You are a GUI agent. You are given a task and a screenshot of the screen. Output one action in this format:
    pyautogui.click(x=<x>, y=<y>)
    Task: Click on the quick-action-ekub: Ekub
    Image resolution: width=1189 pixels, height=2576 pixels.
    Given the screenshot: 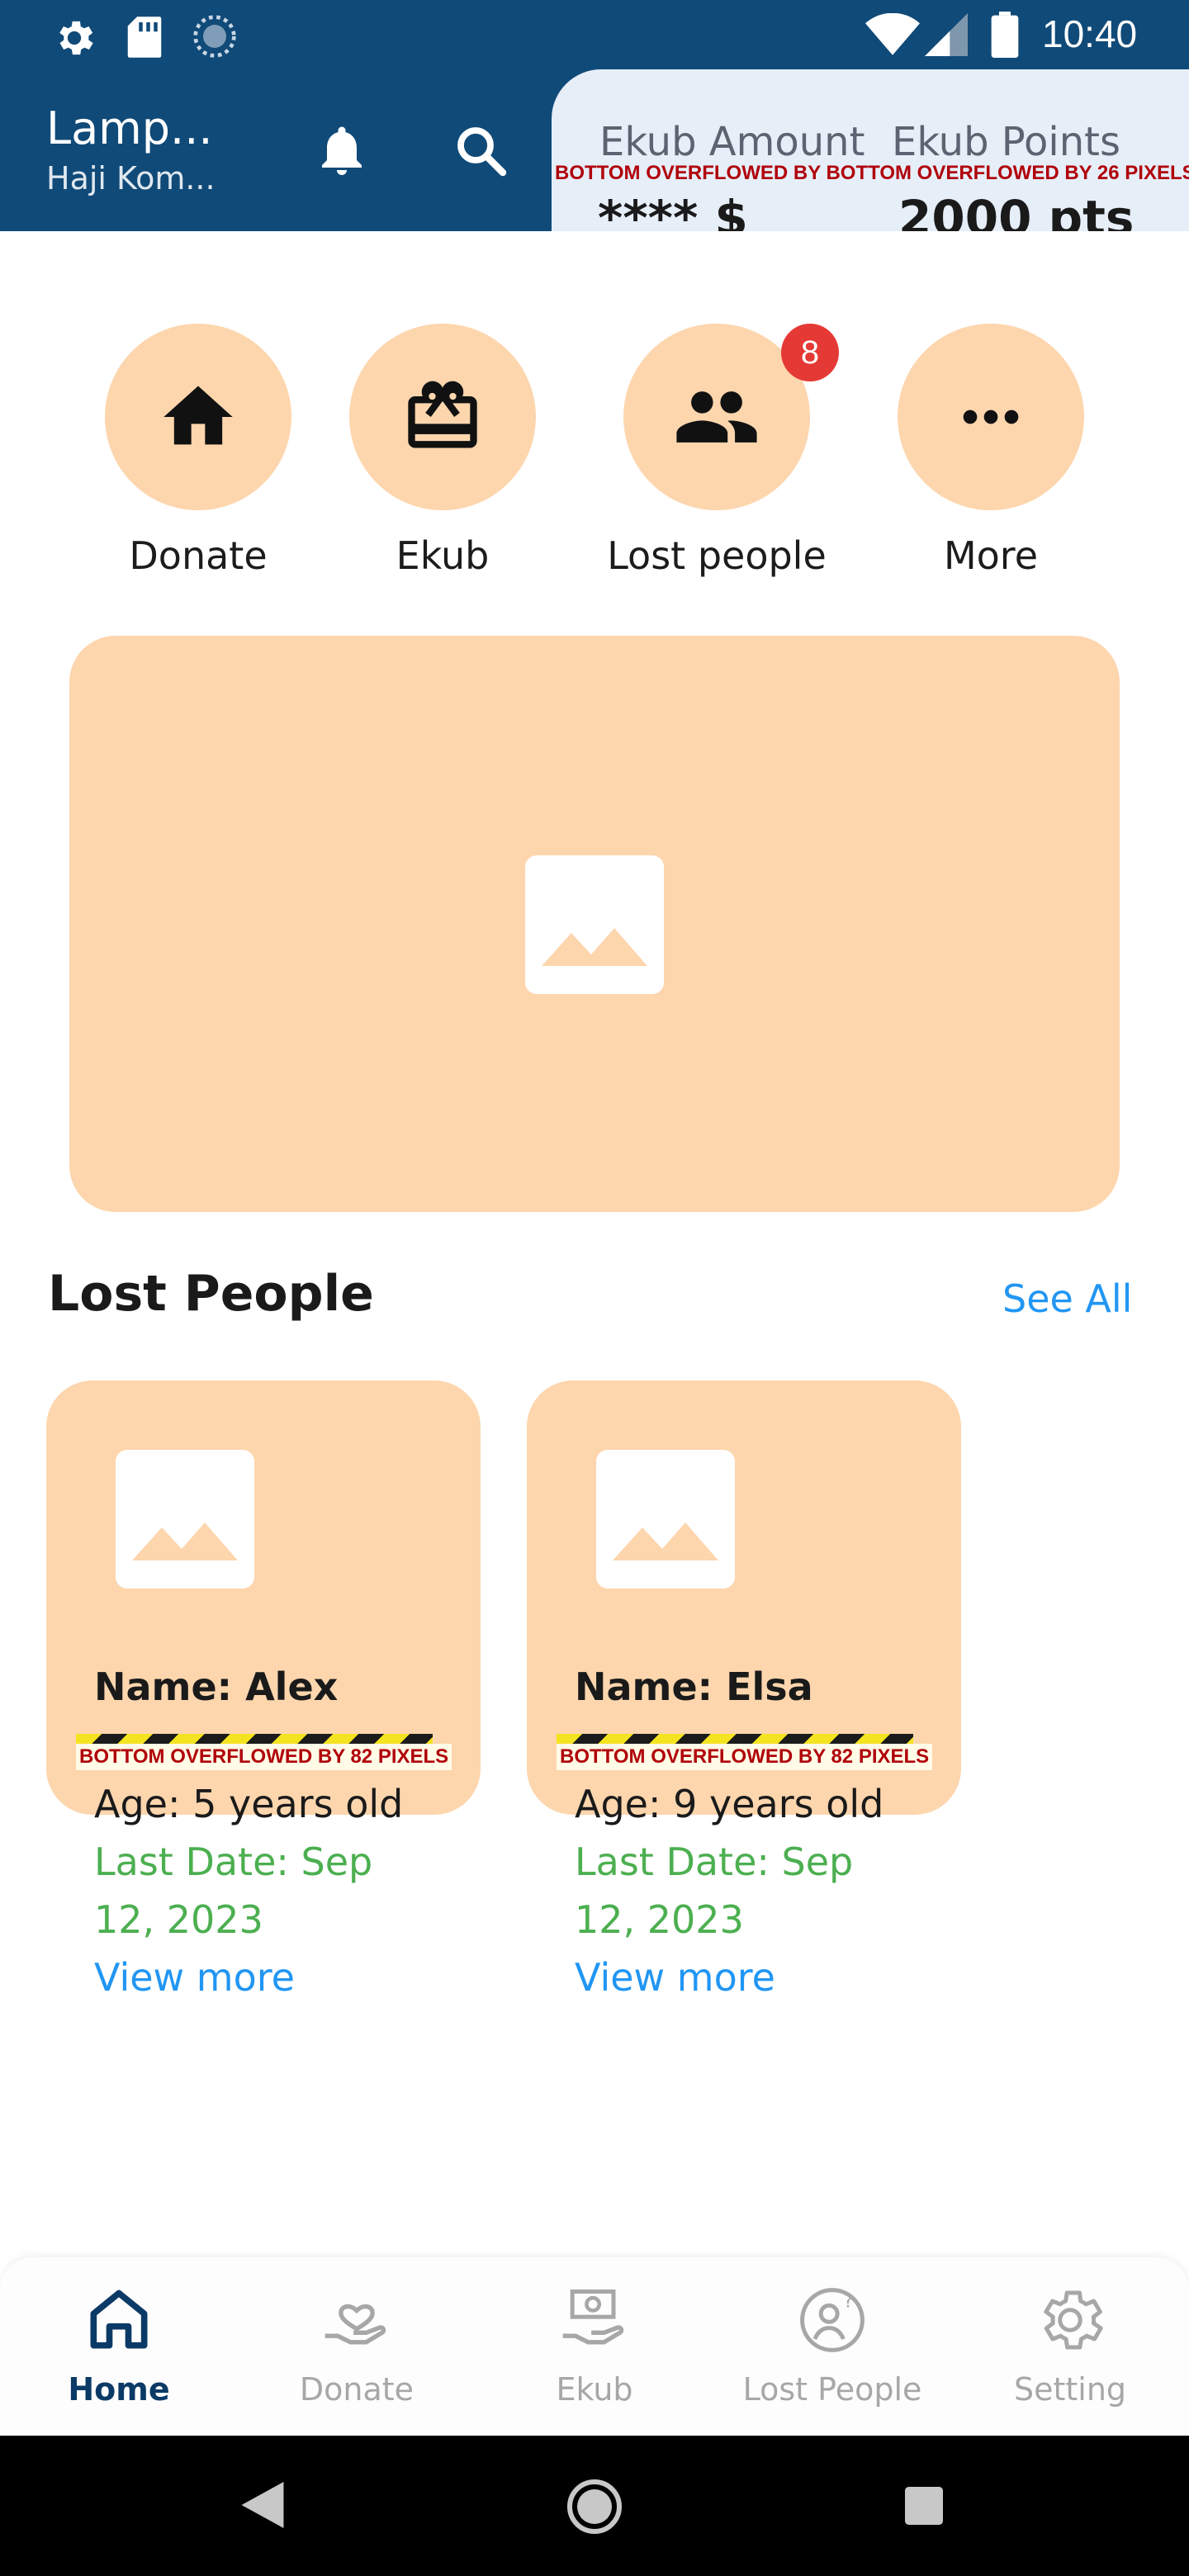 What is the action you would take?
    pyautogui.click(x=442, y=460)
    